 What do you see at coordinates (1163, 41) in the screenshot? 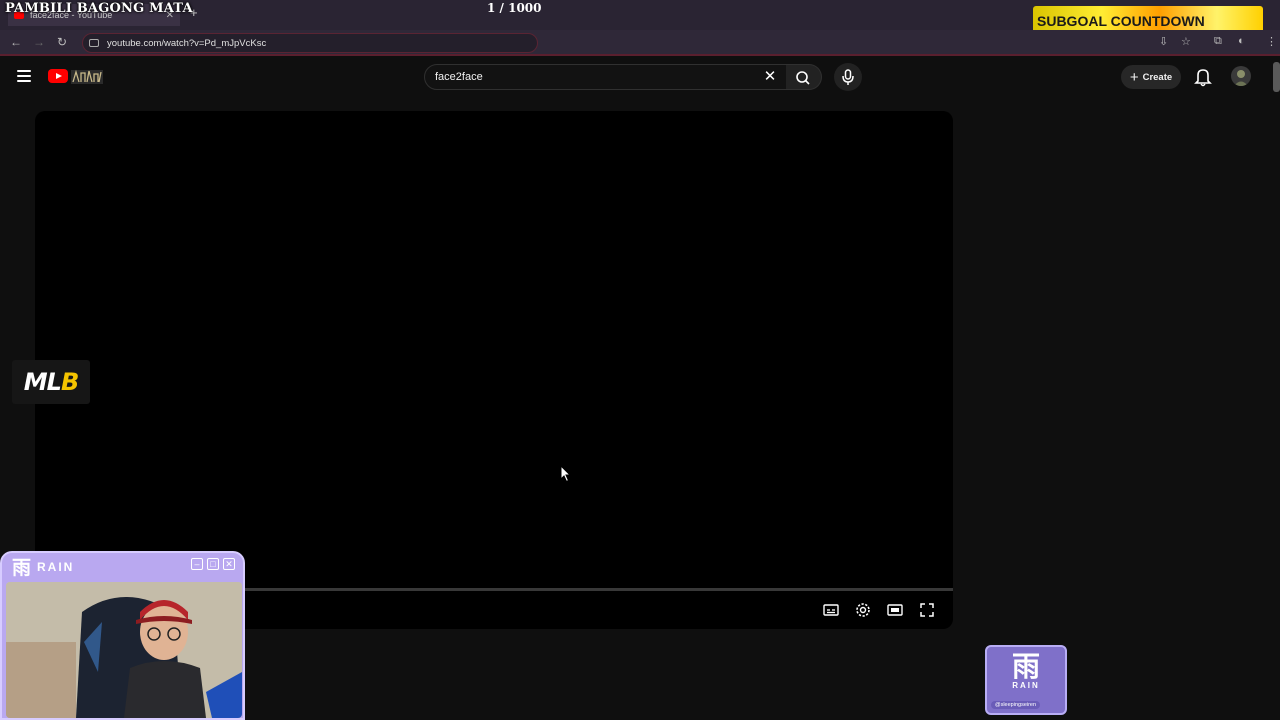
I see `install-icon: ⇩` at bounding box center [1163, 41].